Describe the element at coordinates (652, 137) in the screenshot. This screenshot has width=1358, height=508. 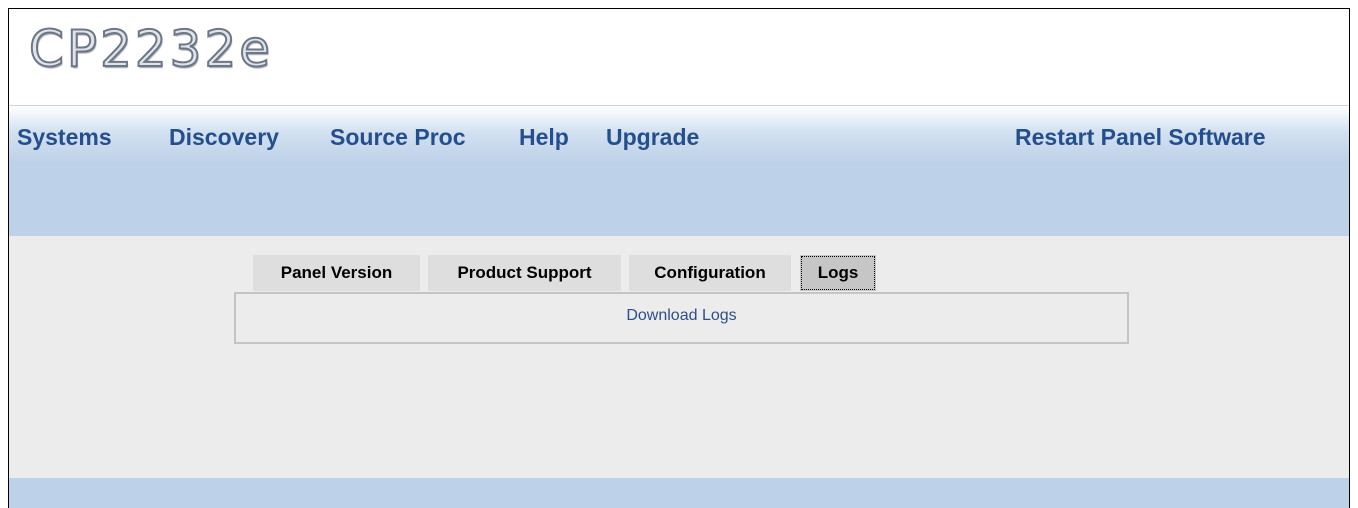
I see `nav-item-upgrade: Upgrade` at that location.